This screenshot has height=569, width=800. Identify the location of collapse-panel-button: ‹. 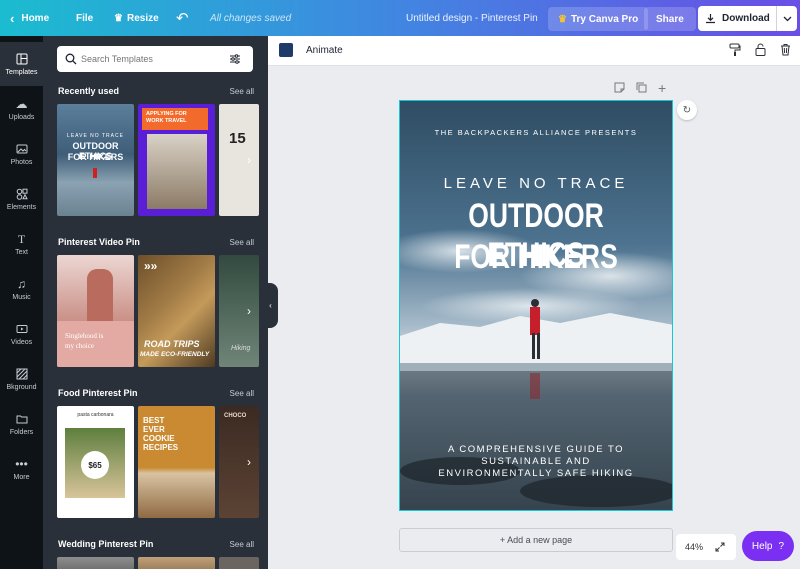
(270, 305).